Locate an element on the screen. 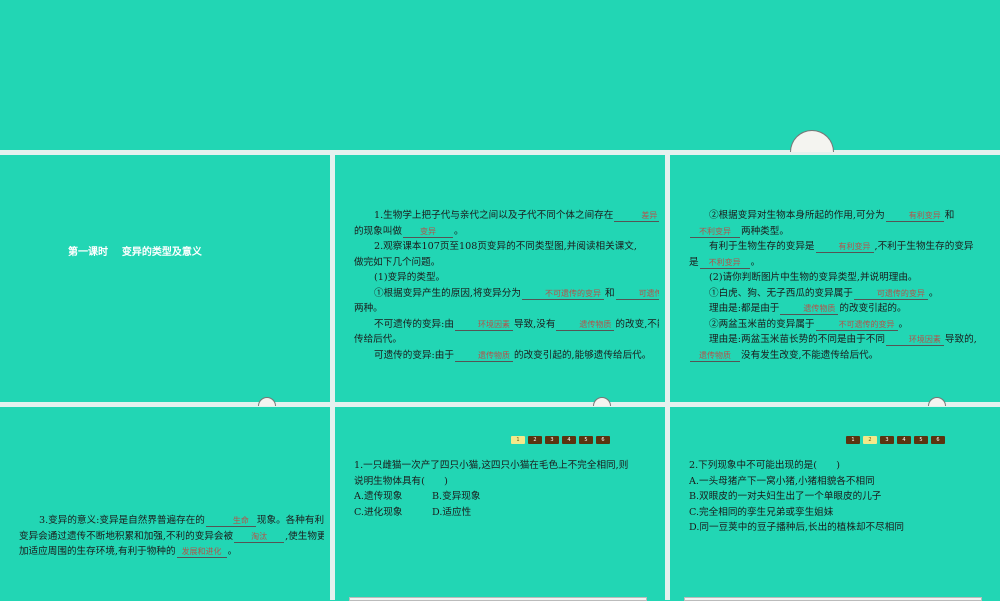  text-line: (1)变异的类型。 is located at coordinates (506, 278).